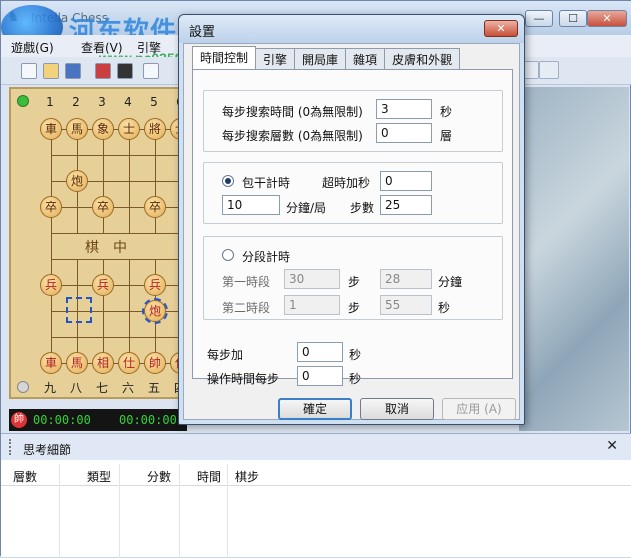 The height and width of the screenshot is (558, 631). I want to click on new-file-icon, so click(29, 71).